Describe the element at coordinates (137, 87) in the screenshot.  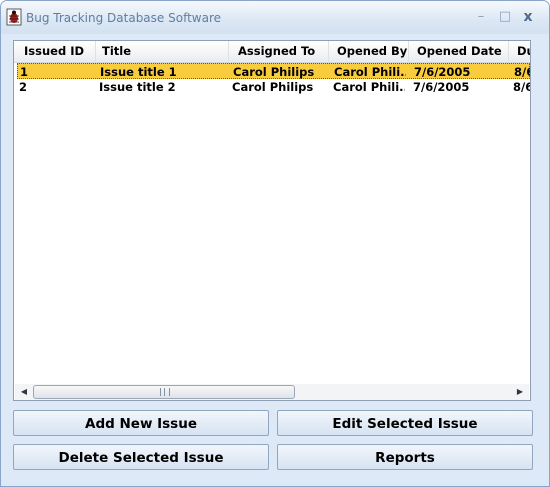
I see `cell-title: Issue title 2` at that location.